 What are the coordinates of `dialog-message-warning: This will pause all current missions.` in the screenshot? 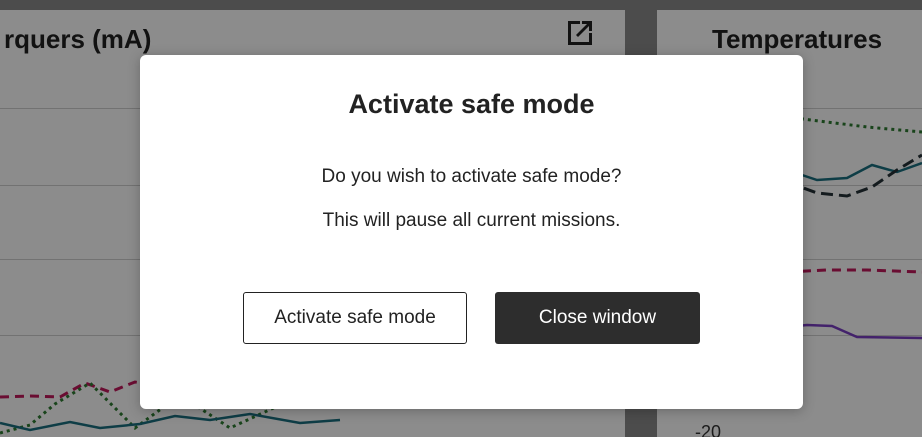 It's located at (471, 220).